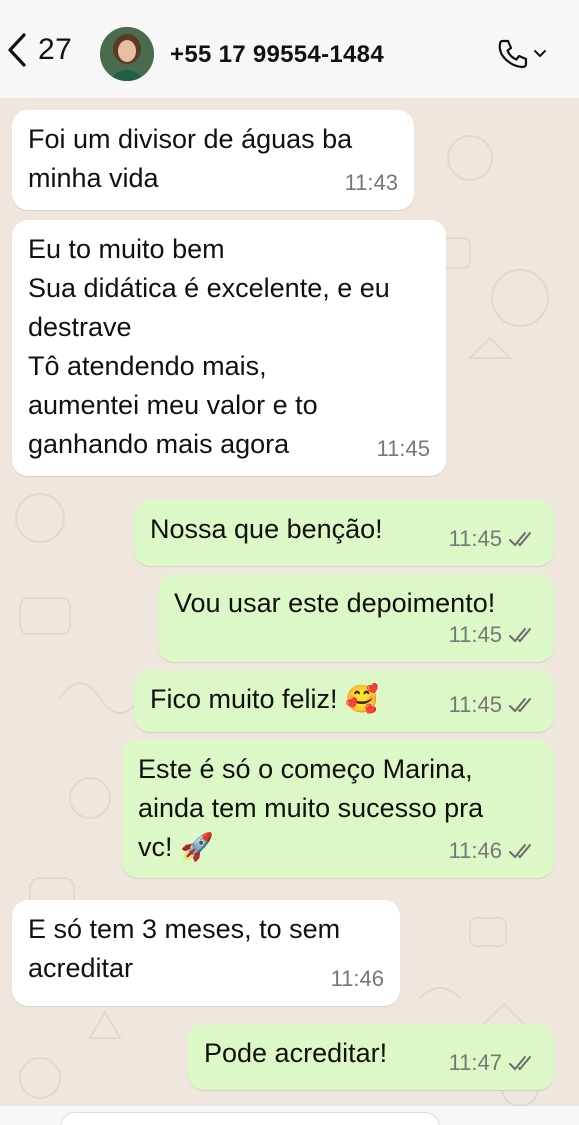  What do you see at coordinates (475, 1062) in the screenshot?
I see `message-time: 11:47` at bounding box center [475, 1062].